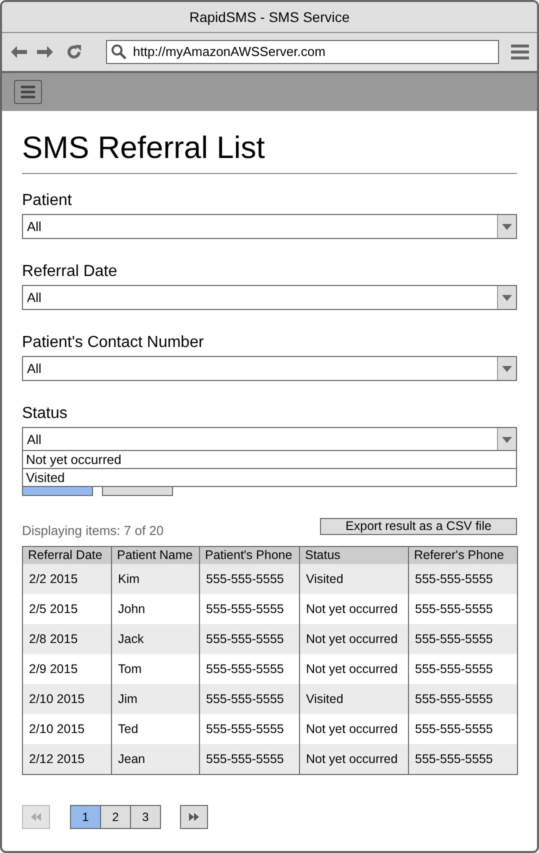 This screenshot has width=539, height=853. Describe the element at coordinates (53, 609) in the screenshot. I see `table-cell-text: 2/5 2015` at that location.